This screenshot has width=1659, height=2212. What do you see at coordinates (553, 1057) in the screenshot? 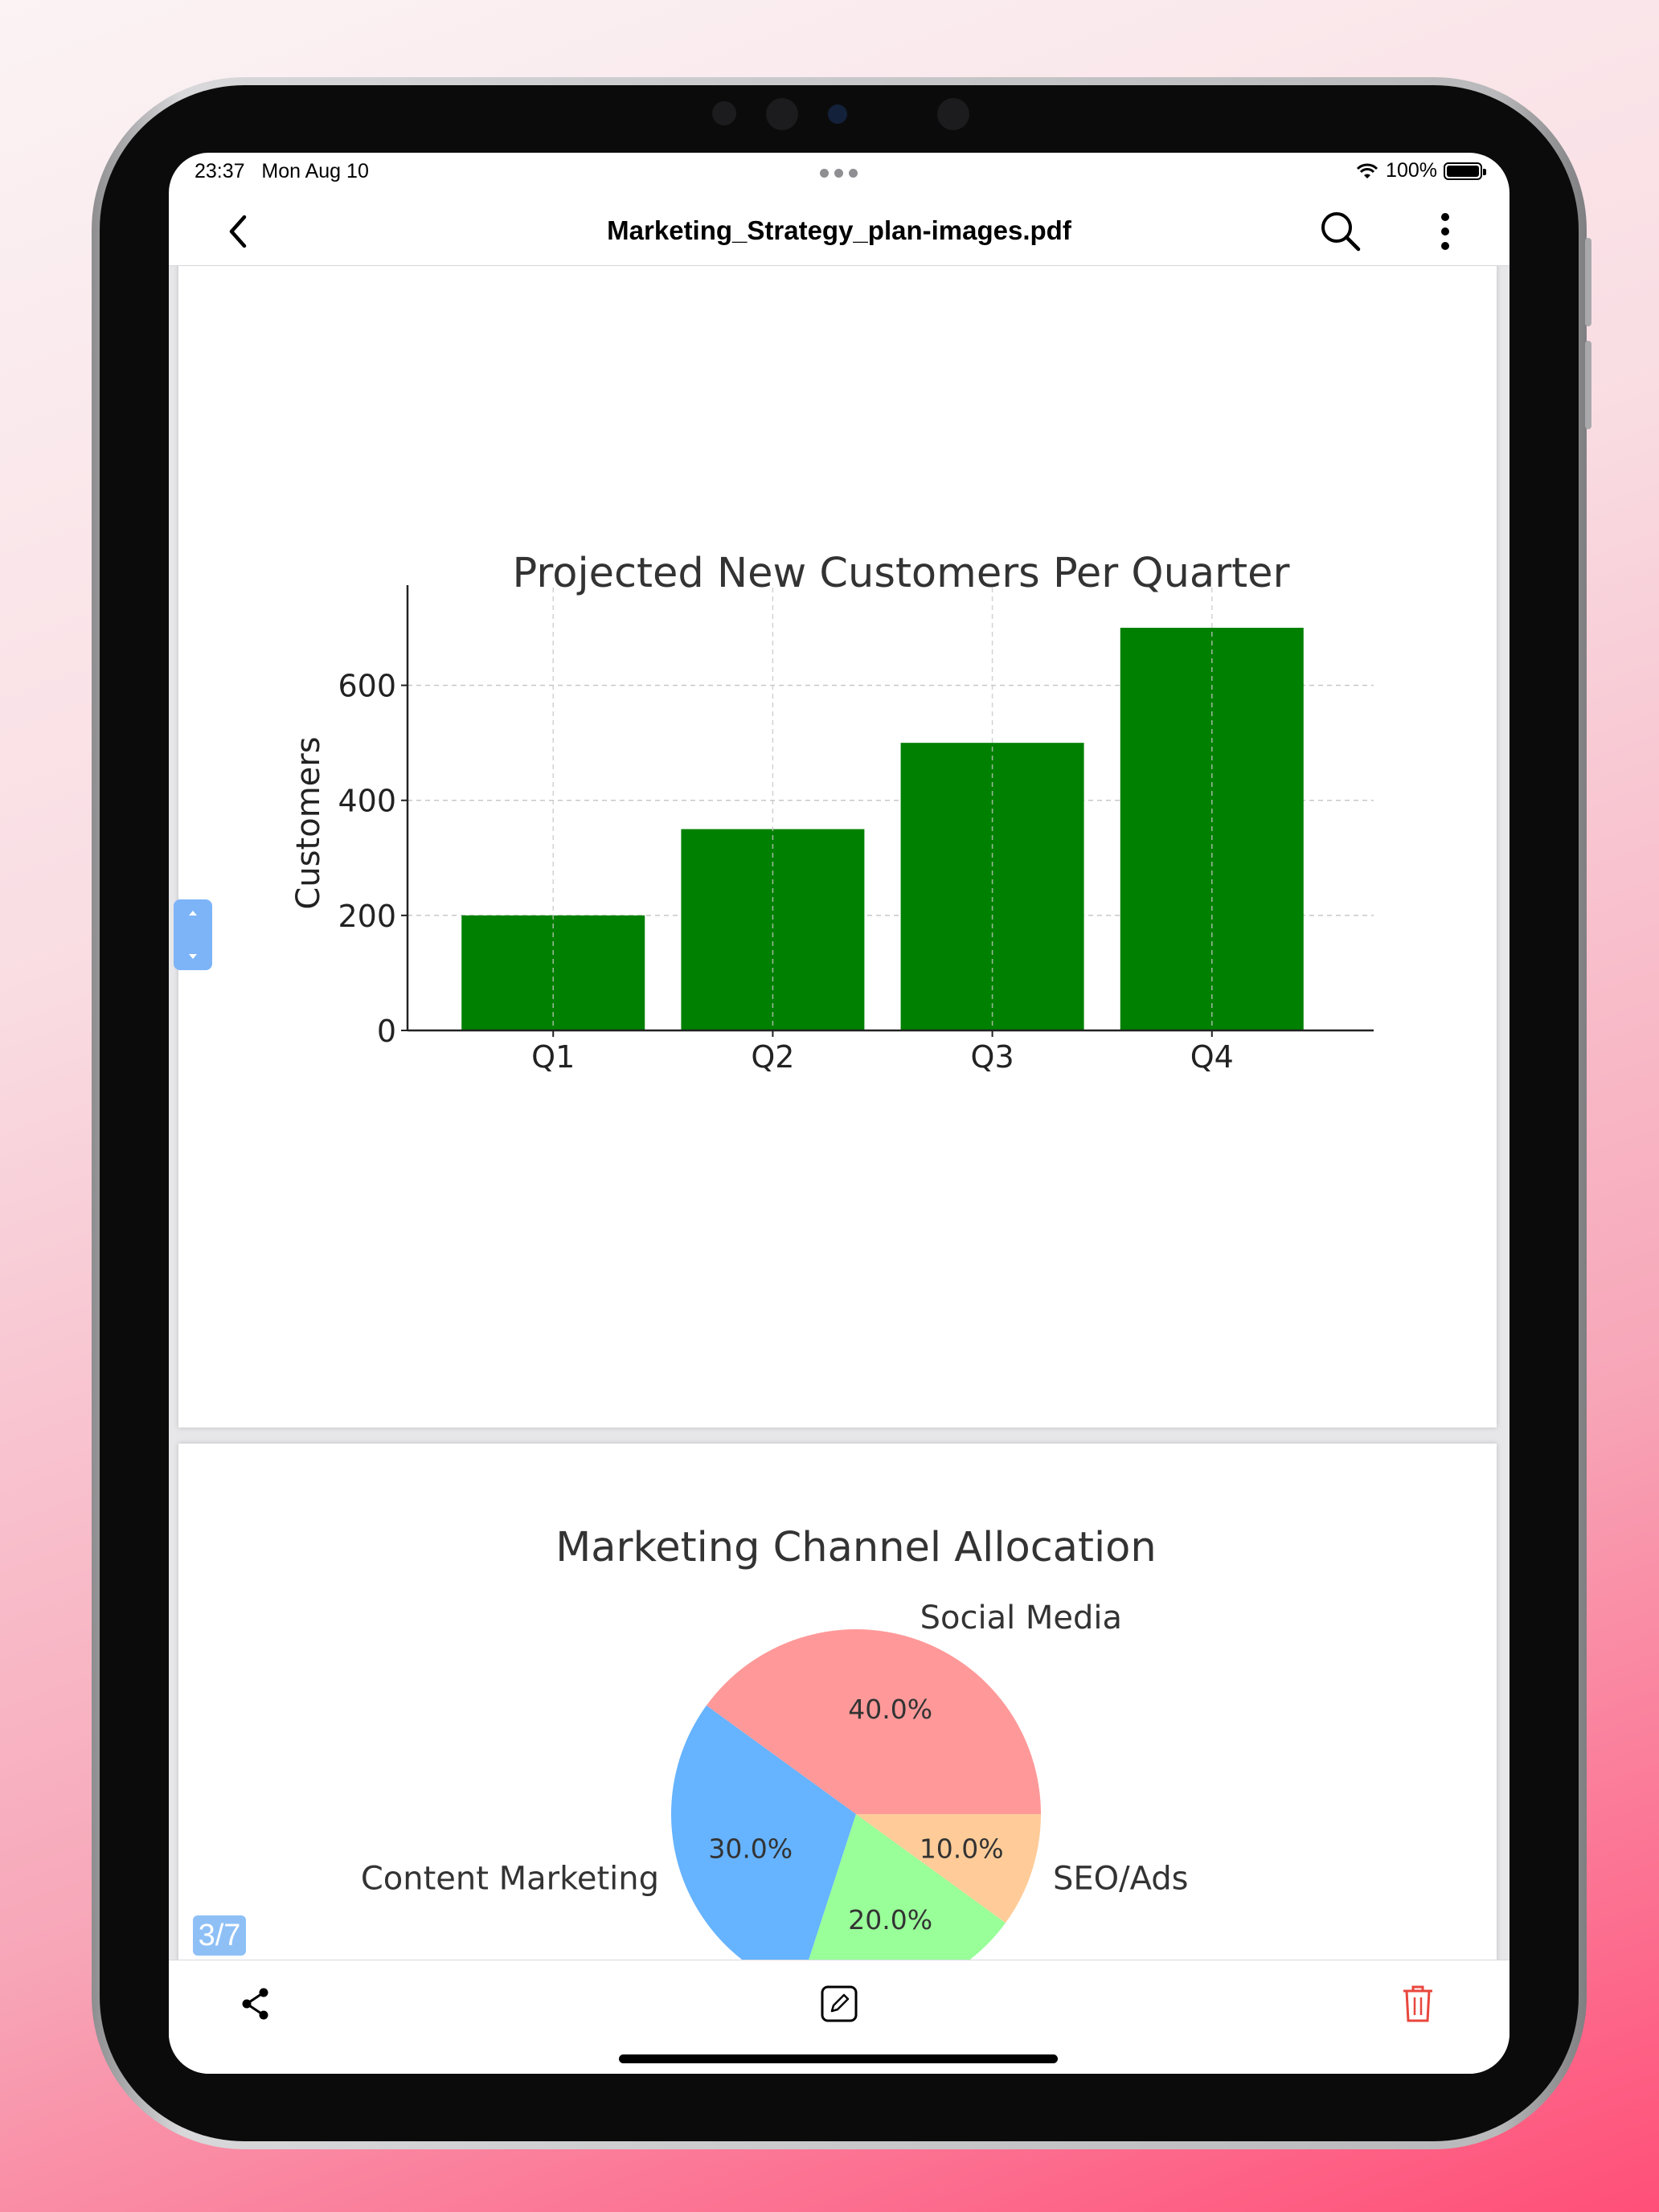
I see `x-tick-label: Q1` at bounding box center [553, 1057].